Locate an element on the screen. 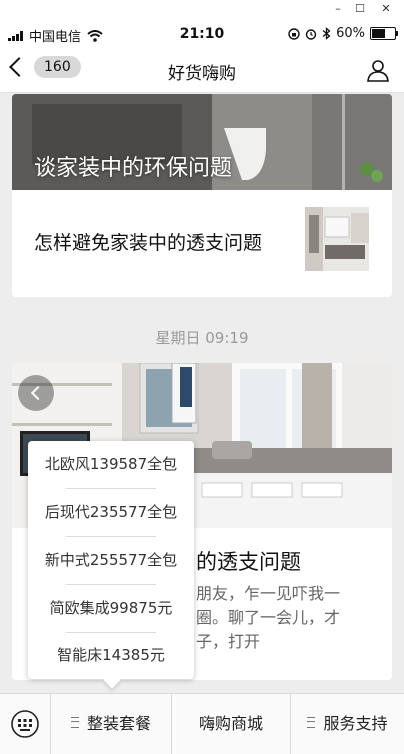  battery-icon is located at coordinates (384, 33).